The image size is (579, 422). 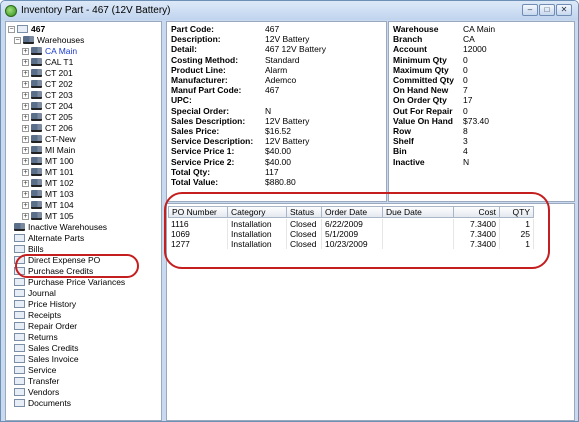 I want to click on tree-warehouse-item: + MT 105, so click(x=48, y=216).